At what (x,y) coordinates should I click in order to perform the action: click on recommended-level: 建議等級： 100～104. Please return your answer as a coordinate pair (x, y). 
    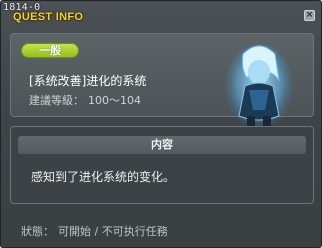
    Looking at the image, I should click on (87, 100).